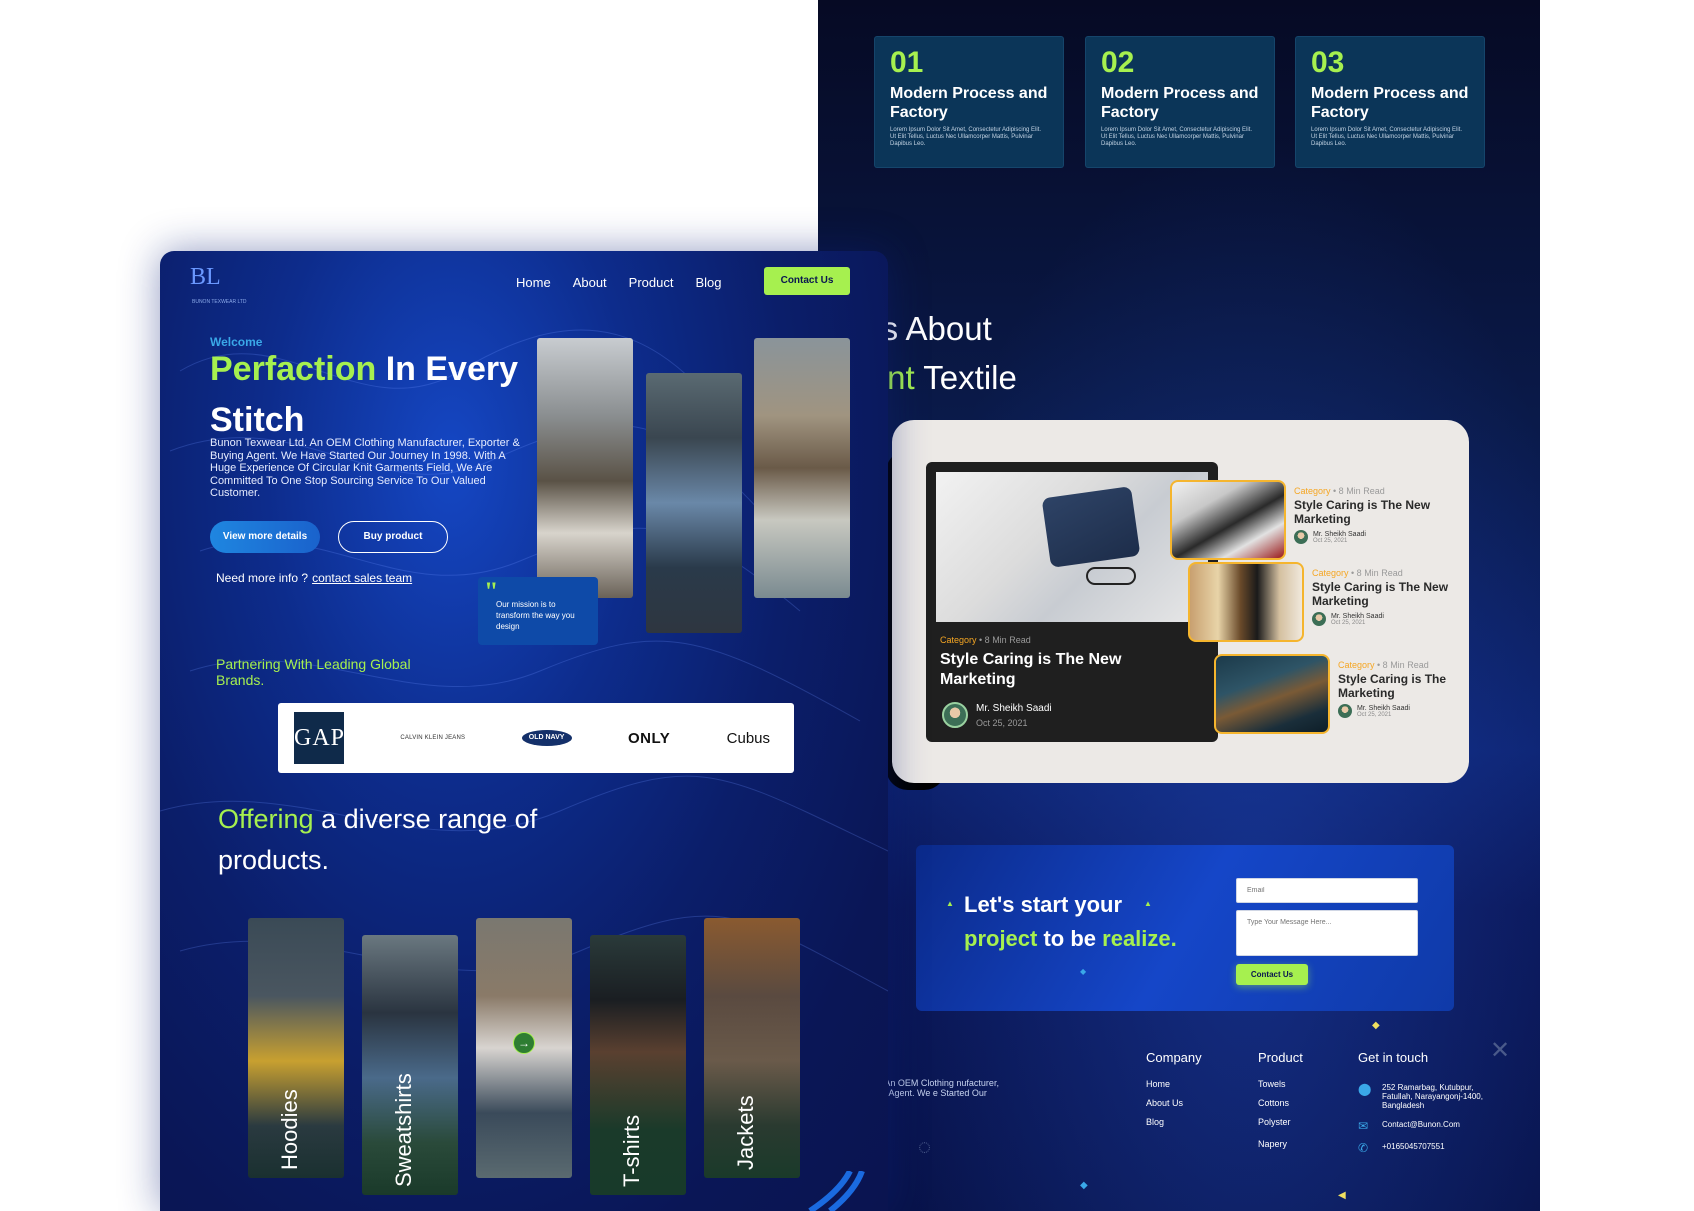 This screenshot has height=1211, width=1694. What do you see at coordinates (1363, 1126) in the screenshot?
I see `mail-icon: ✉` at bounding box center [1363, 1126].